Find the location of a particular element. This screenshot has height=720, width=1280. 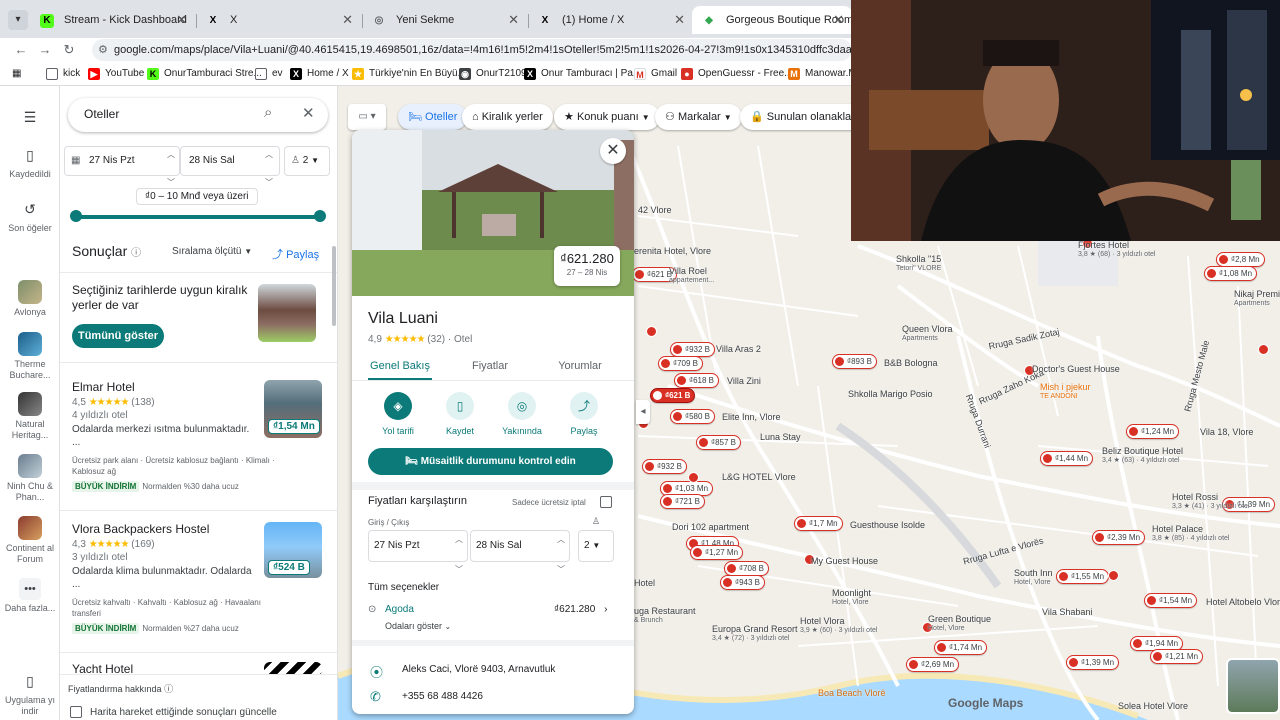

layers-button: ▭ ▾ is located at coordinates (367, 117).